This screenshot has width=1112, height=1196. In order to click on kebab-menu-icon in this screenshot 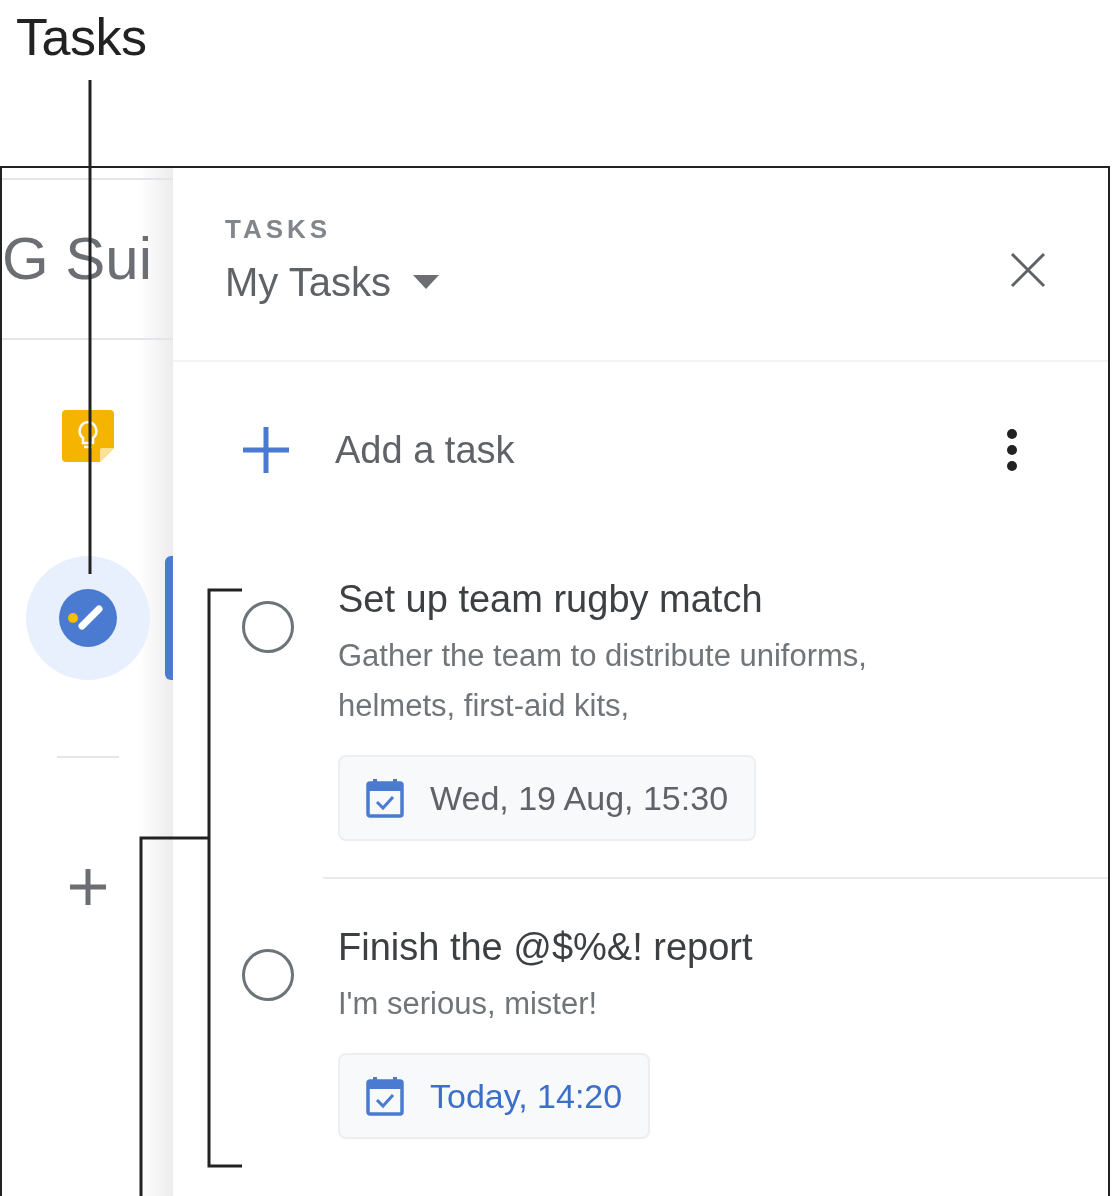, I will do `click(1012, 449)`.